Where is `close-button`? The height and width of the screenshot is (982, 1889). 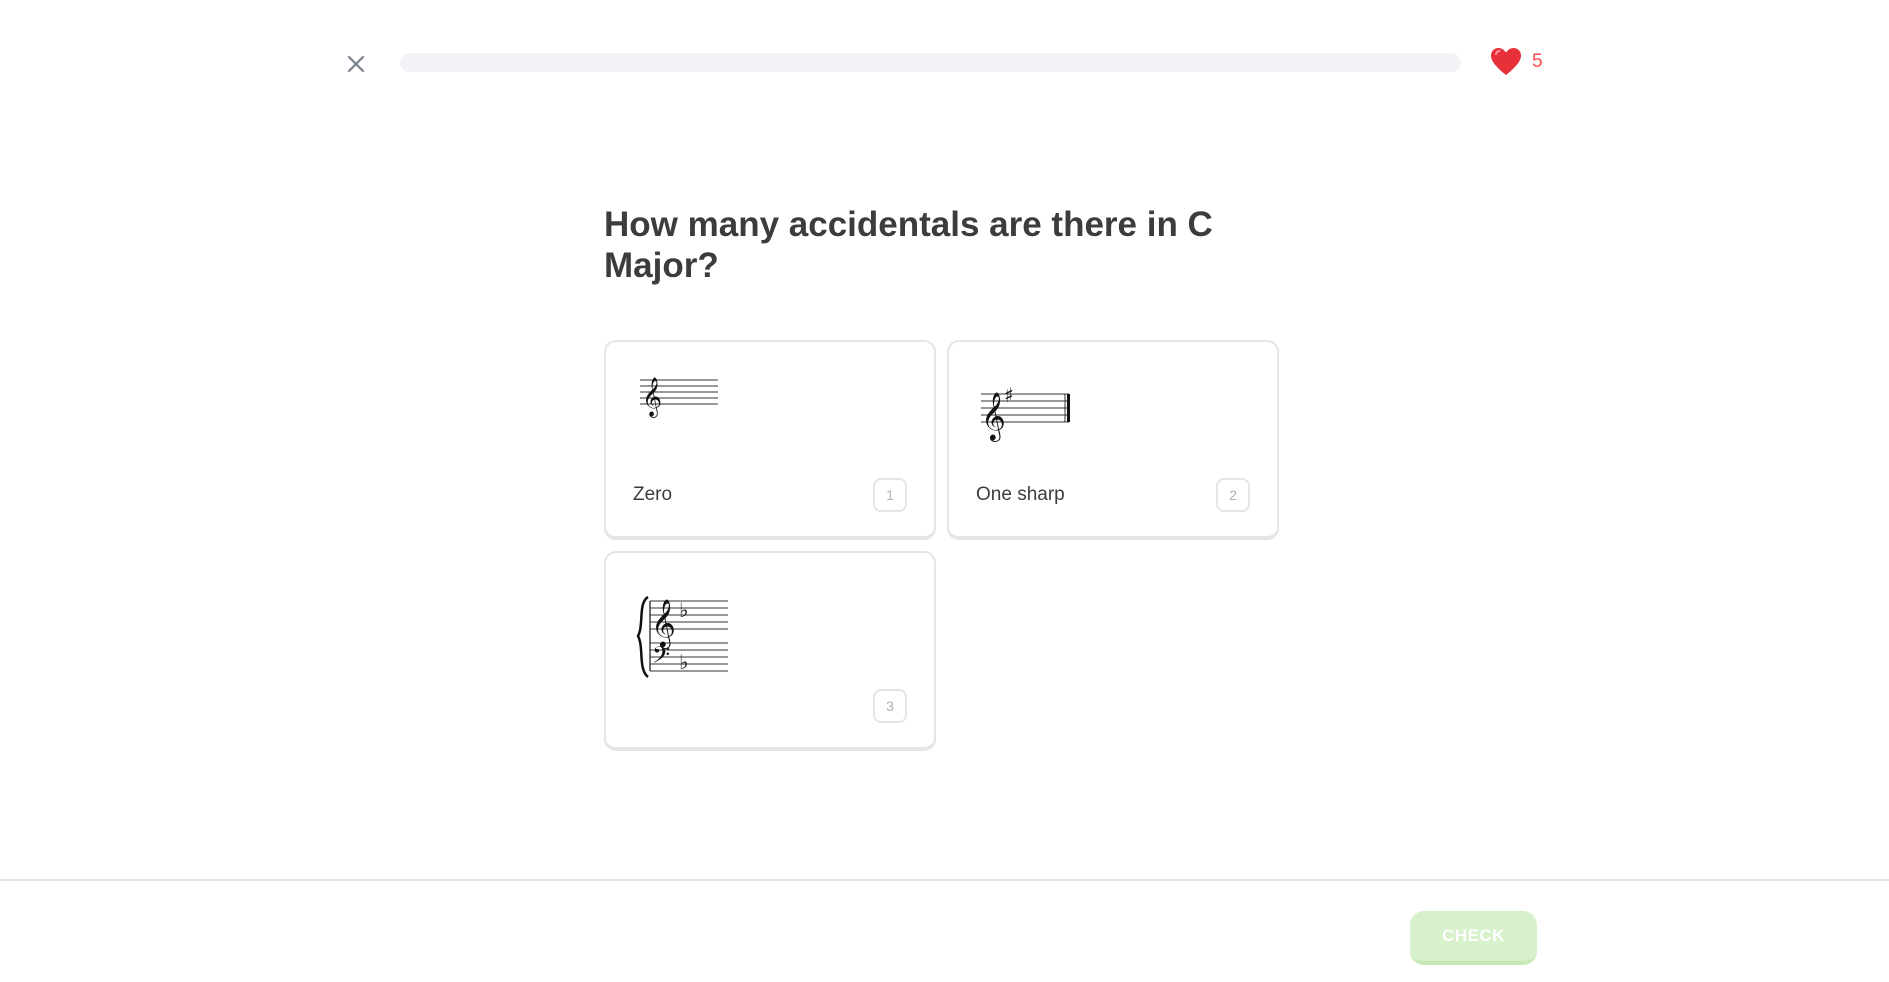
close-button is located at coordinates (356, 64).